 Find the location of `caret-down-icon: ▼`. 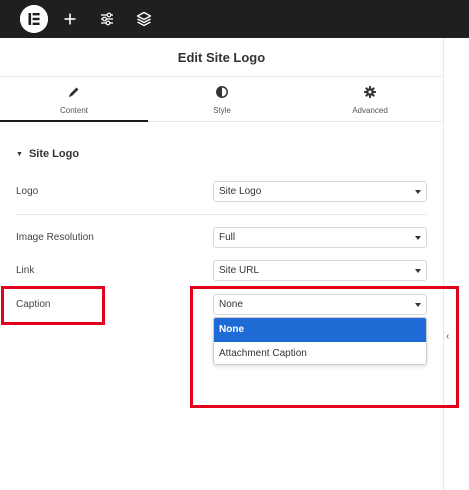

caret-down-icon: ▼ is located at coordinates (19, 154).